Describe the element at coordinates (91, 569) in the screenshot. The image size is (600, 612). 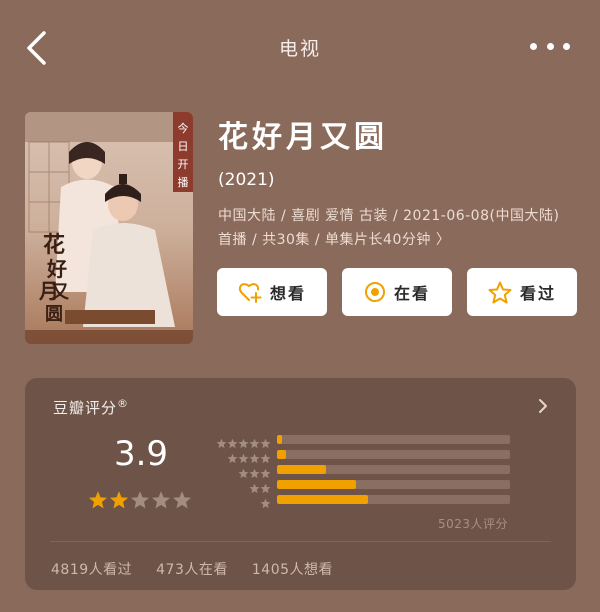
I see `watched-count: 4819人看过` at that location.